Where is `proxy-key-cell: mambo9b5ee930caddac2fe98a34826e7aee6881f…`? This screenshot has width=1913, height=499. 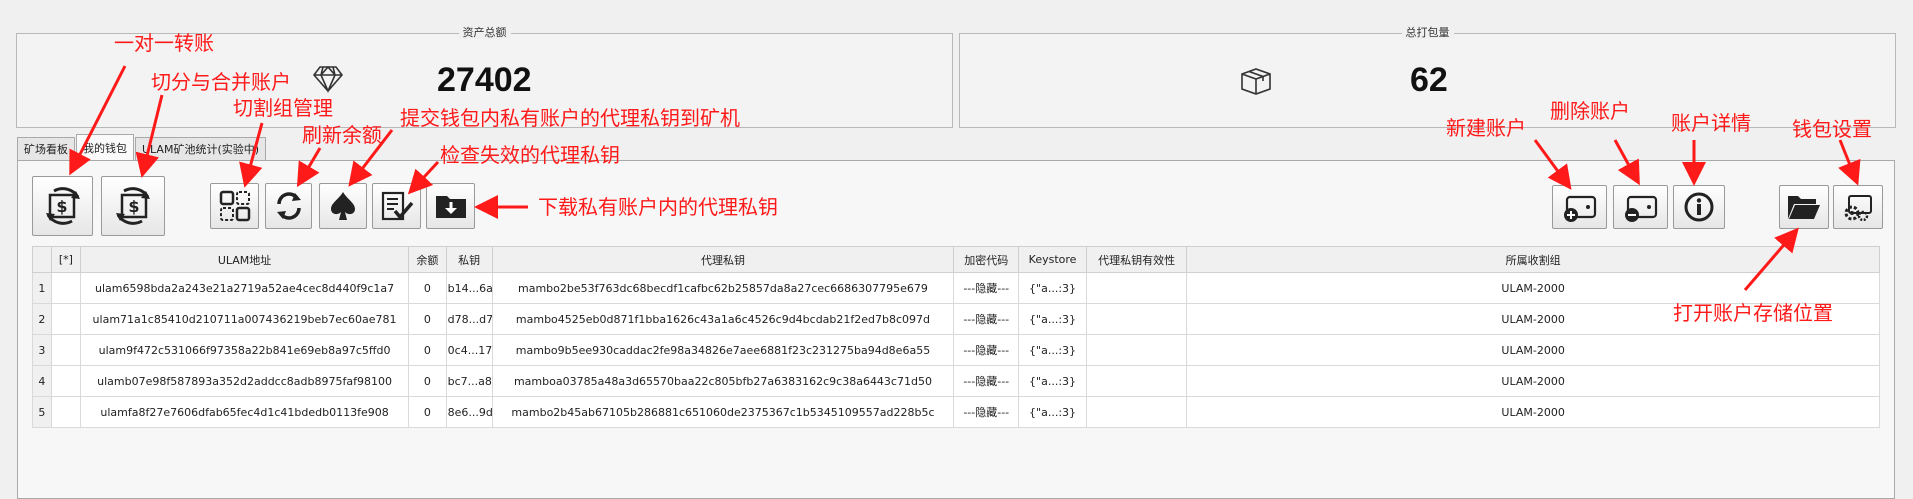 proxy-key-cell: mambo9b5ee930caddac2fe98a34826e7aee6881f… is located at coordinates (723, 350).